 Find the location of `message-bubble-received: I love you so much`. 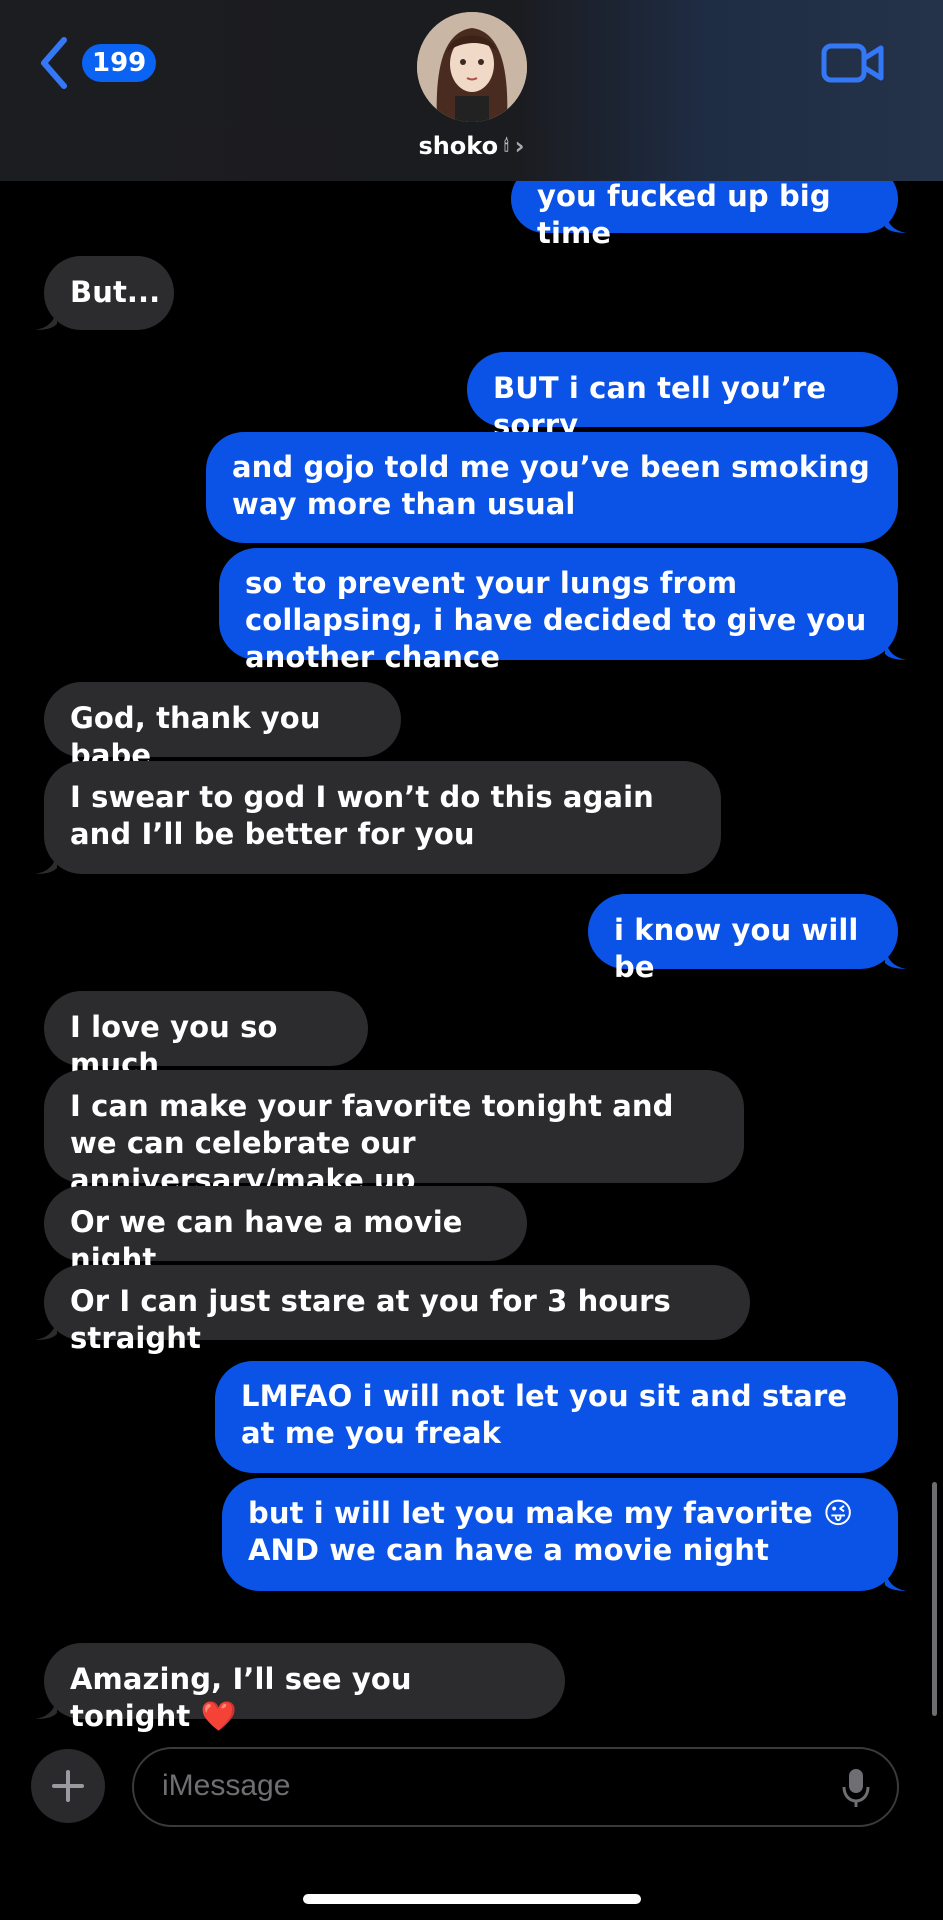

message-bubble-received: I love you so much is located at coordinates (206, 1036).